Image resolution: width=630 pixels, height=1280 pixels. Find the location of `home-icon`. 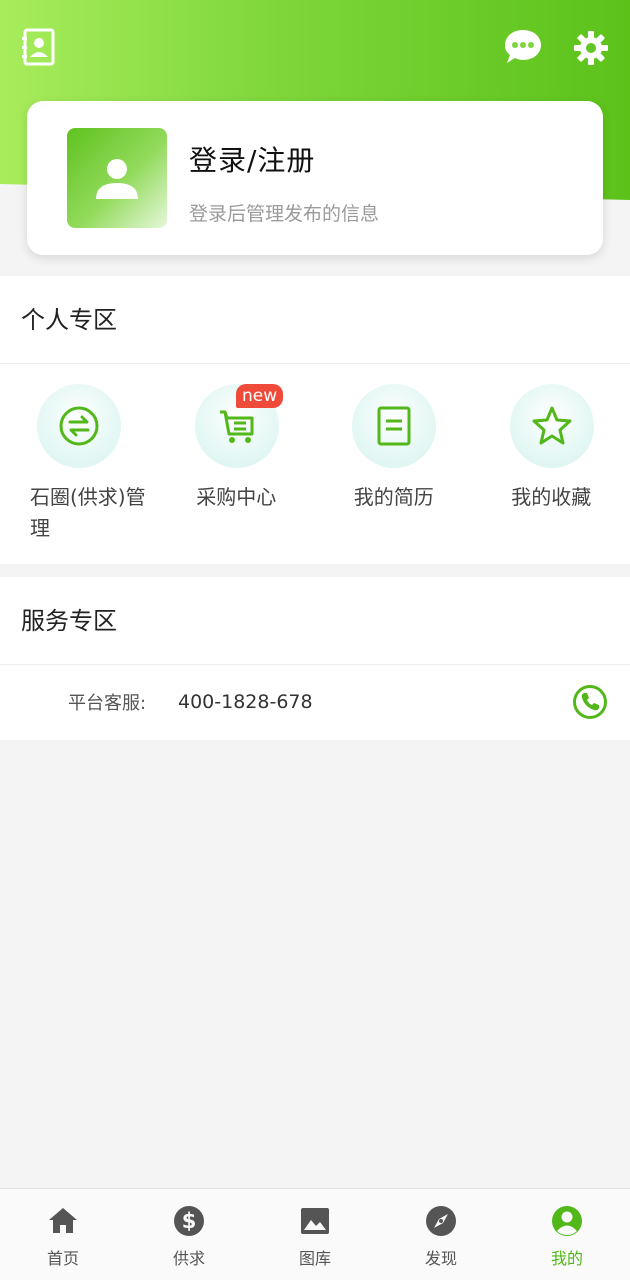

home-icon is located at coordinates (63, 1223).